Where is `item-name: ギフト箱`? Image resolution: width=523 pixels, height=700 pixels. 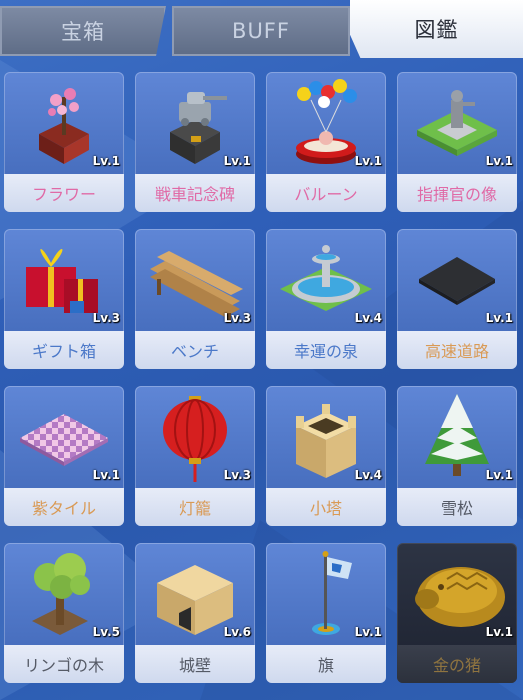
item-name: ギフト箱 is located at coordinates (64, 350).